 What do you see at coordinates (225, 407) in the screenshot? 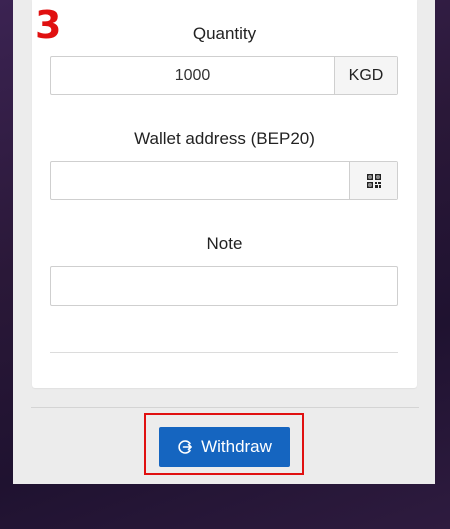
I see `modal-footer-divider` at bounding box center [225, 407].